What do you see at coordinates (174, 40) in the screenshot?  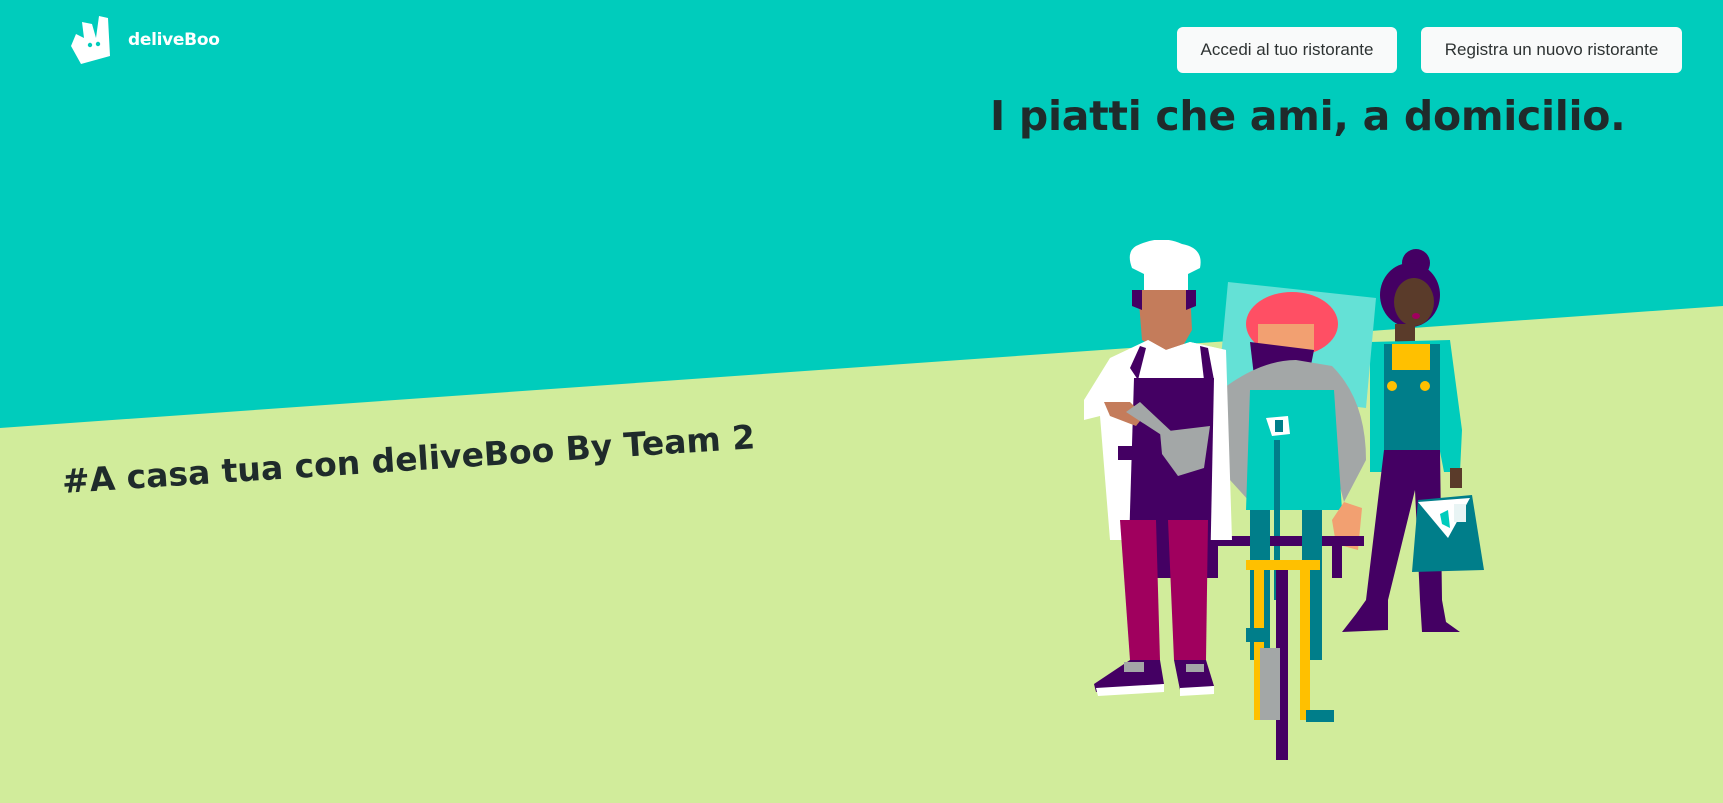 I see `brand-name: deliveBoo` at bounding box center [174, 40].